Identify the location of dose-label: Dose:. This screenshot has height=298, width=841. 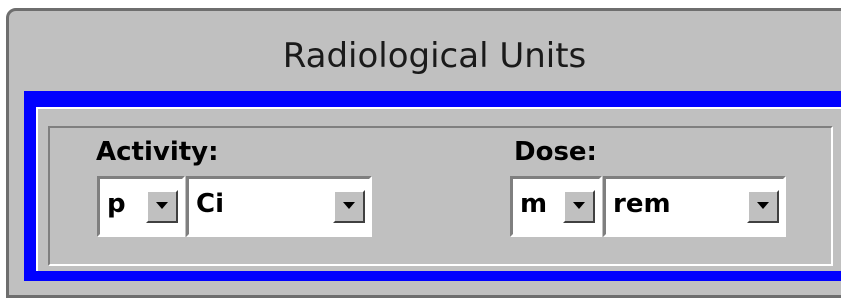
(555, 152).